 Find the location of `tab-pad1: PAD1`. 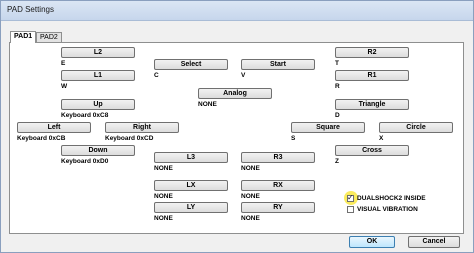

tab-pad1: PAD1 is located at coordinates (23, 37).